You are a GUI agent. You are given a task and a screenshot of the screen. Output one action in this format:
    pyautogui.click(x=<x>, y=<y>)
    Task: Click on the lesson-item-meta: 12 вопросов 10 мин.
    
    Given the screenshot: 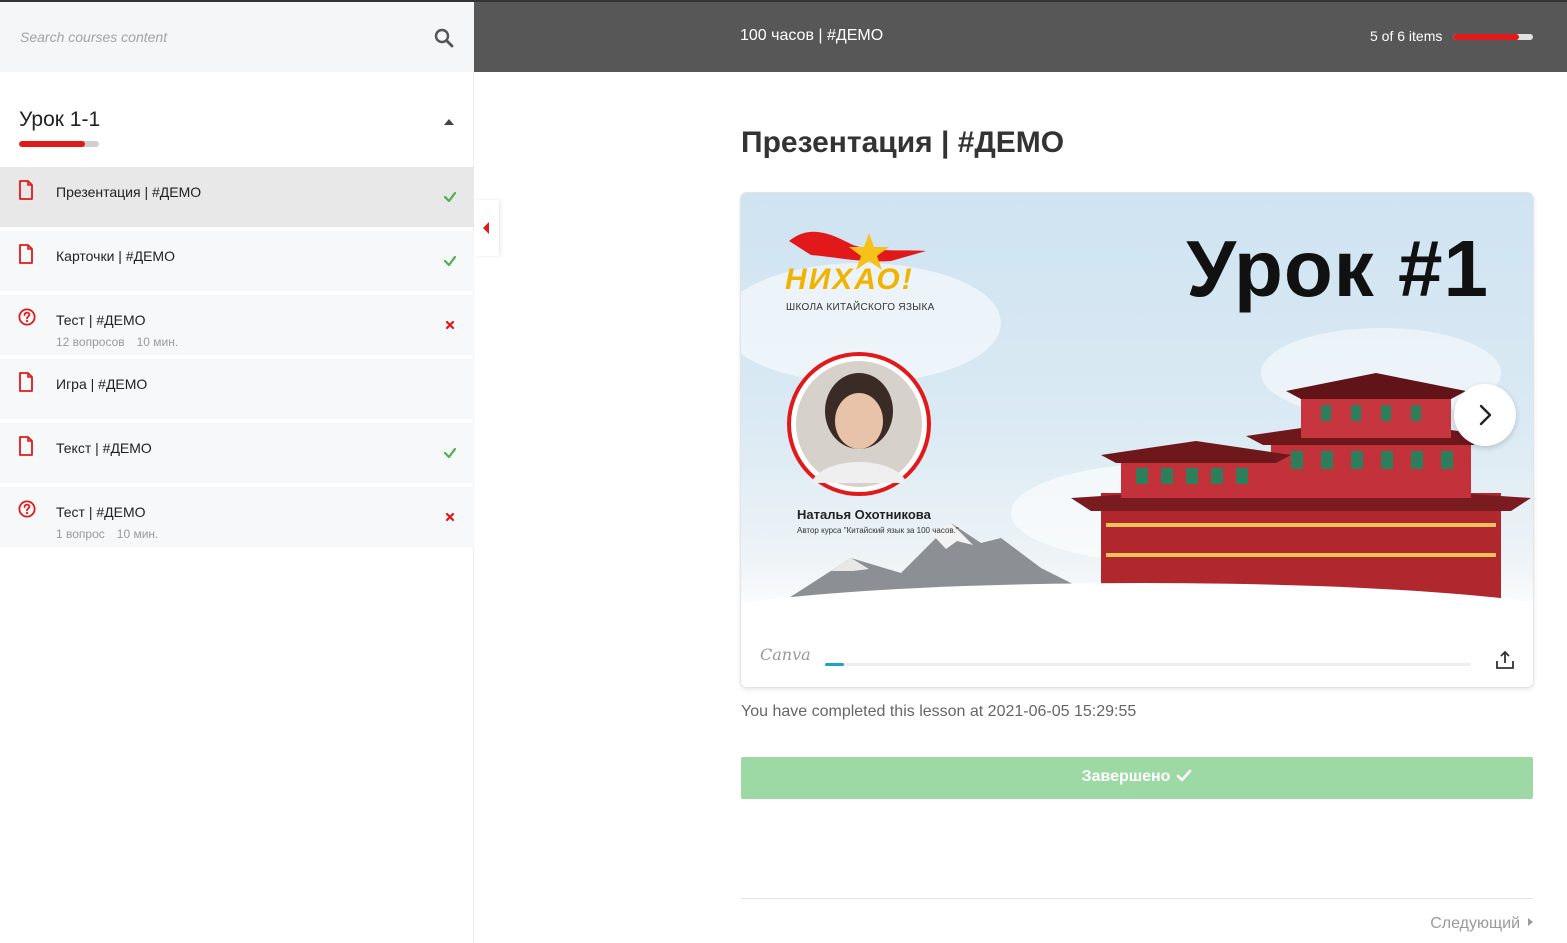 What is the action you would take?
    pyautogui.click(x=117, y=342)
    